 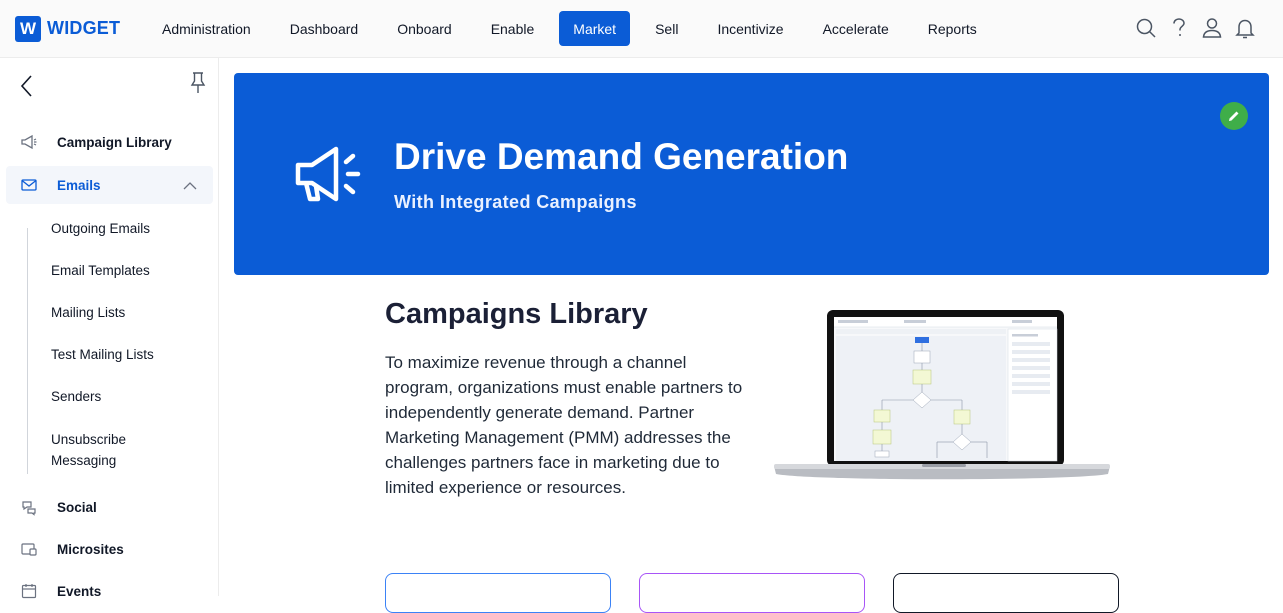 What do you see at coordinates (1245, 28) in the screenshot?
I see `bell-icon` at bounding box center [1245, 28].